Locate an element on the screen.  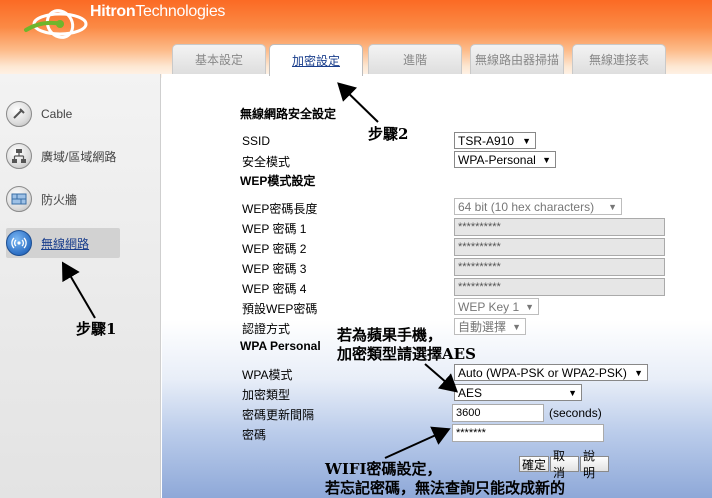
sidebar-item-label: 防火牆 is located at coordinates (59, 199).